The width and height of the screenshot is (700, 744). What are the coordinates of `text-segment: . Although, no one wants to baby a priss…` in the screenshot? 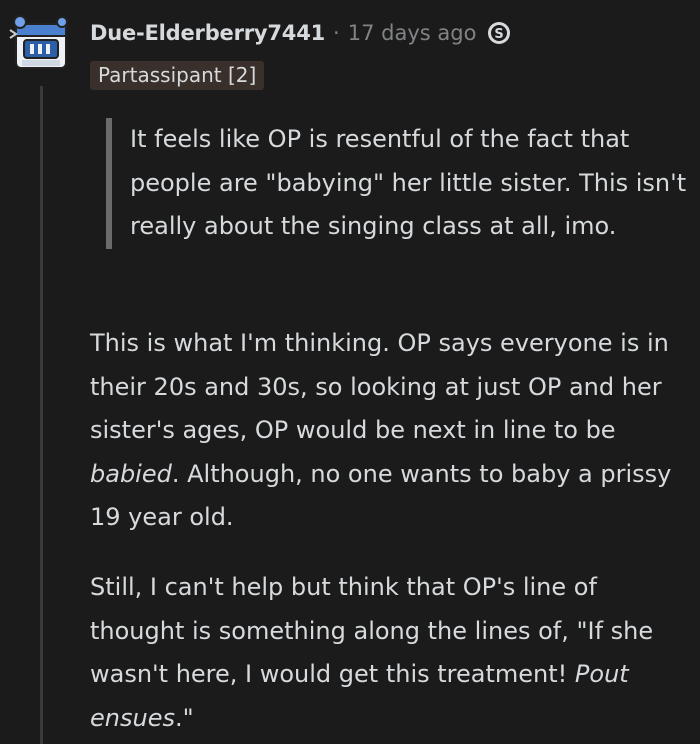 It's located at (381, 495).